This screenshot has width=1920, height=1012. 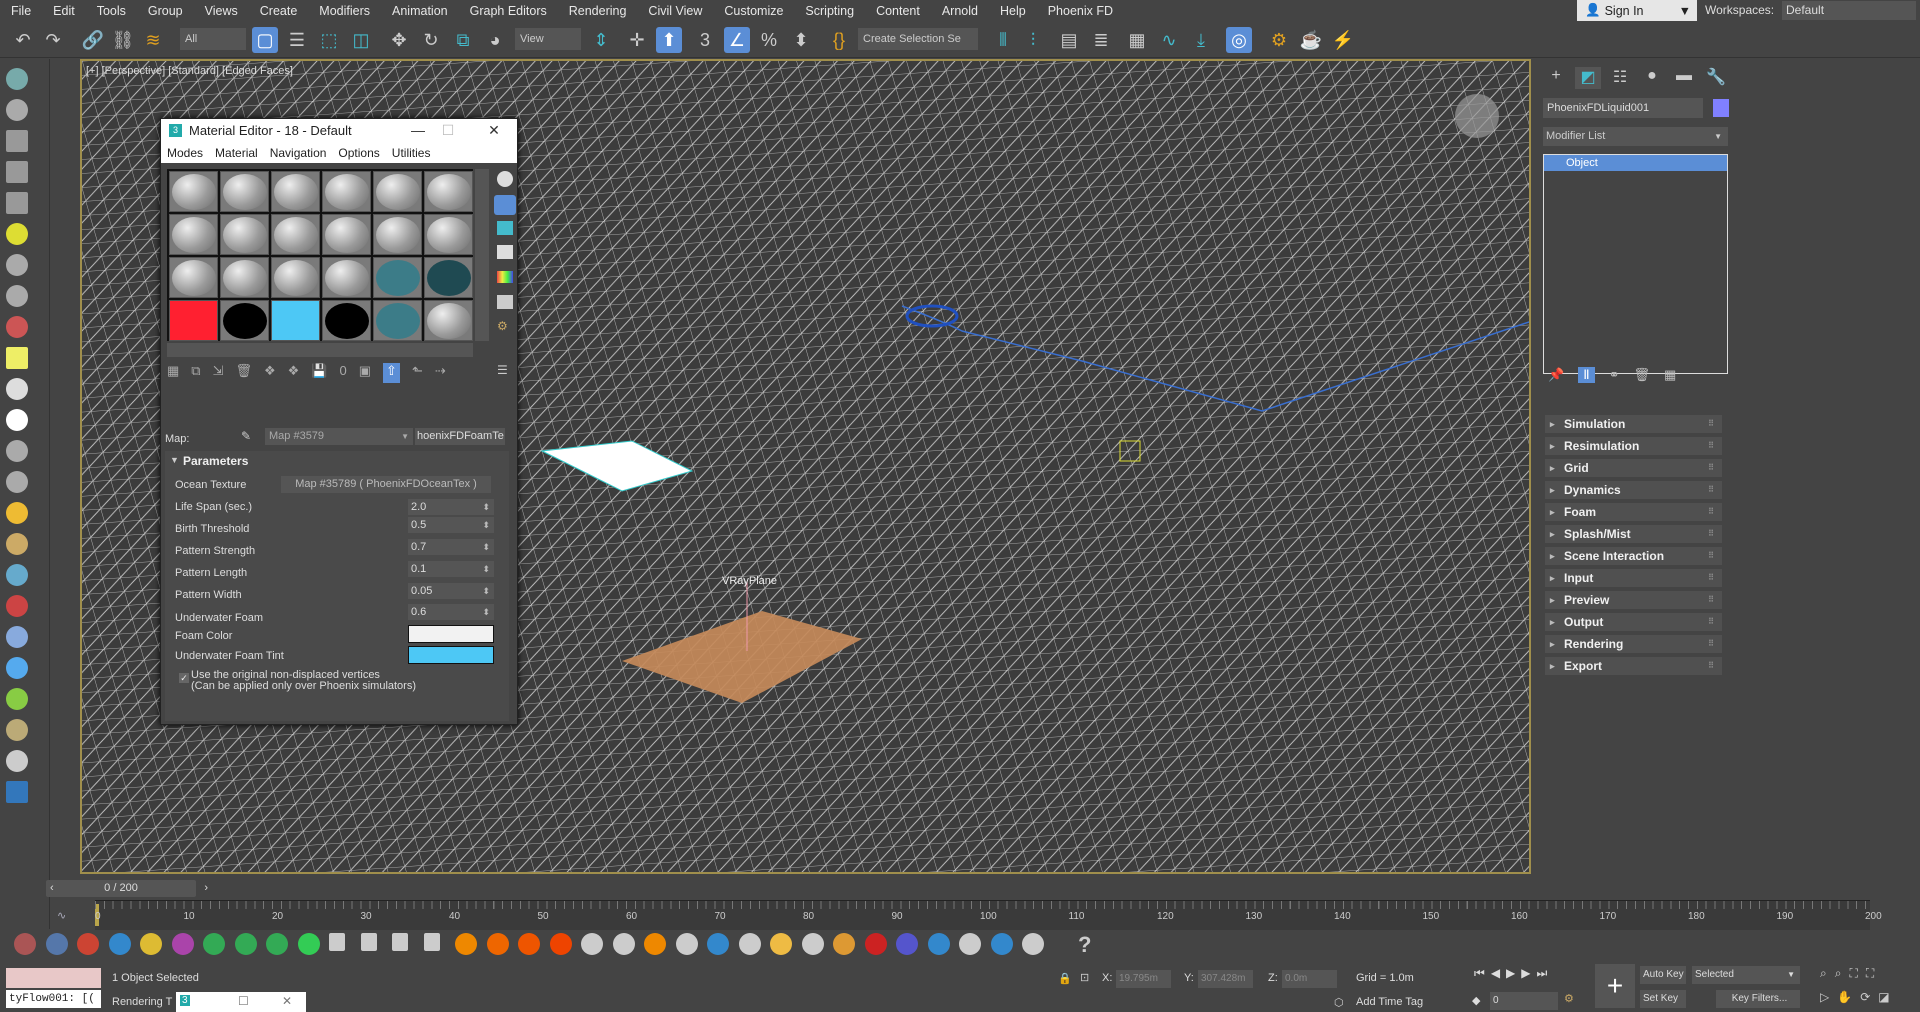 What do you see at coordinates (241, 1002) in the screenshot?
I see `taskbar-preview: 3 ☐ ✕` at bounding box center [241, 1002].